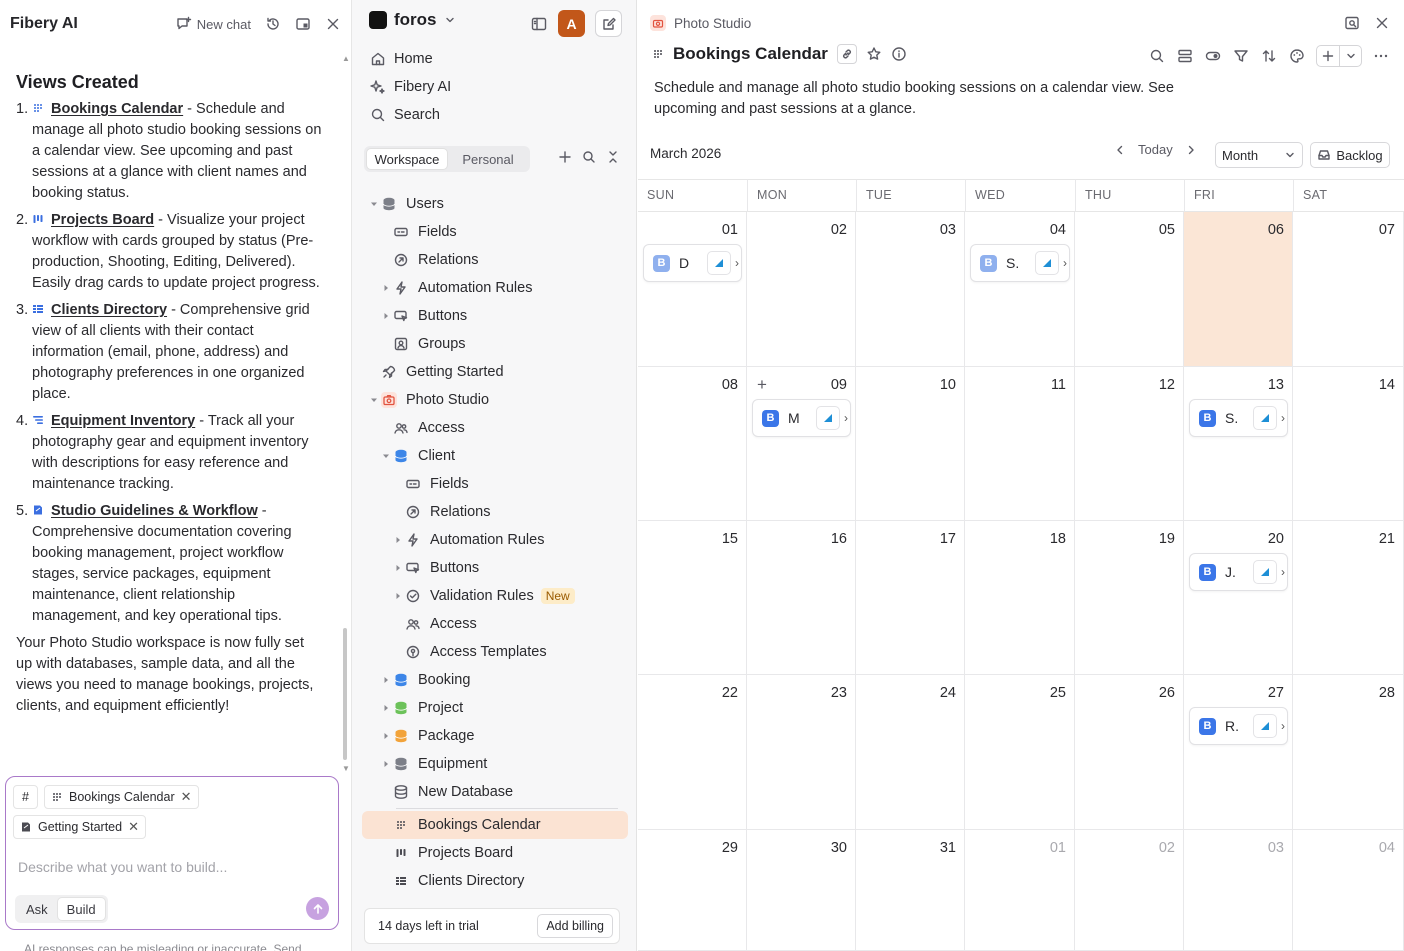  What do you see at coordinates (575, 926) in the screenshot?
I see `add-billing-button: Add billing` at bounding box center [575, 926].